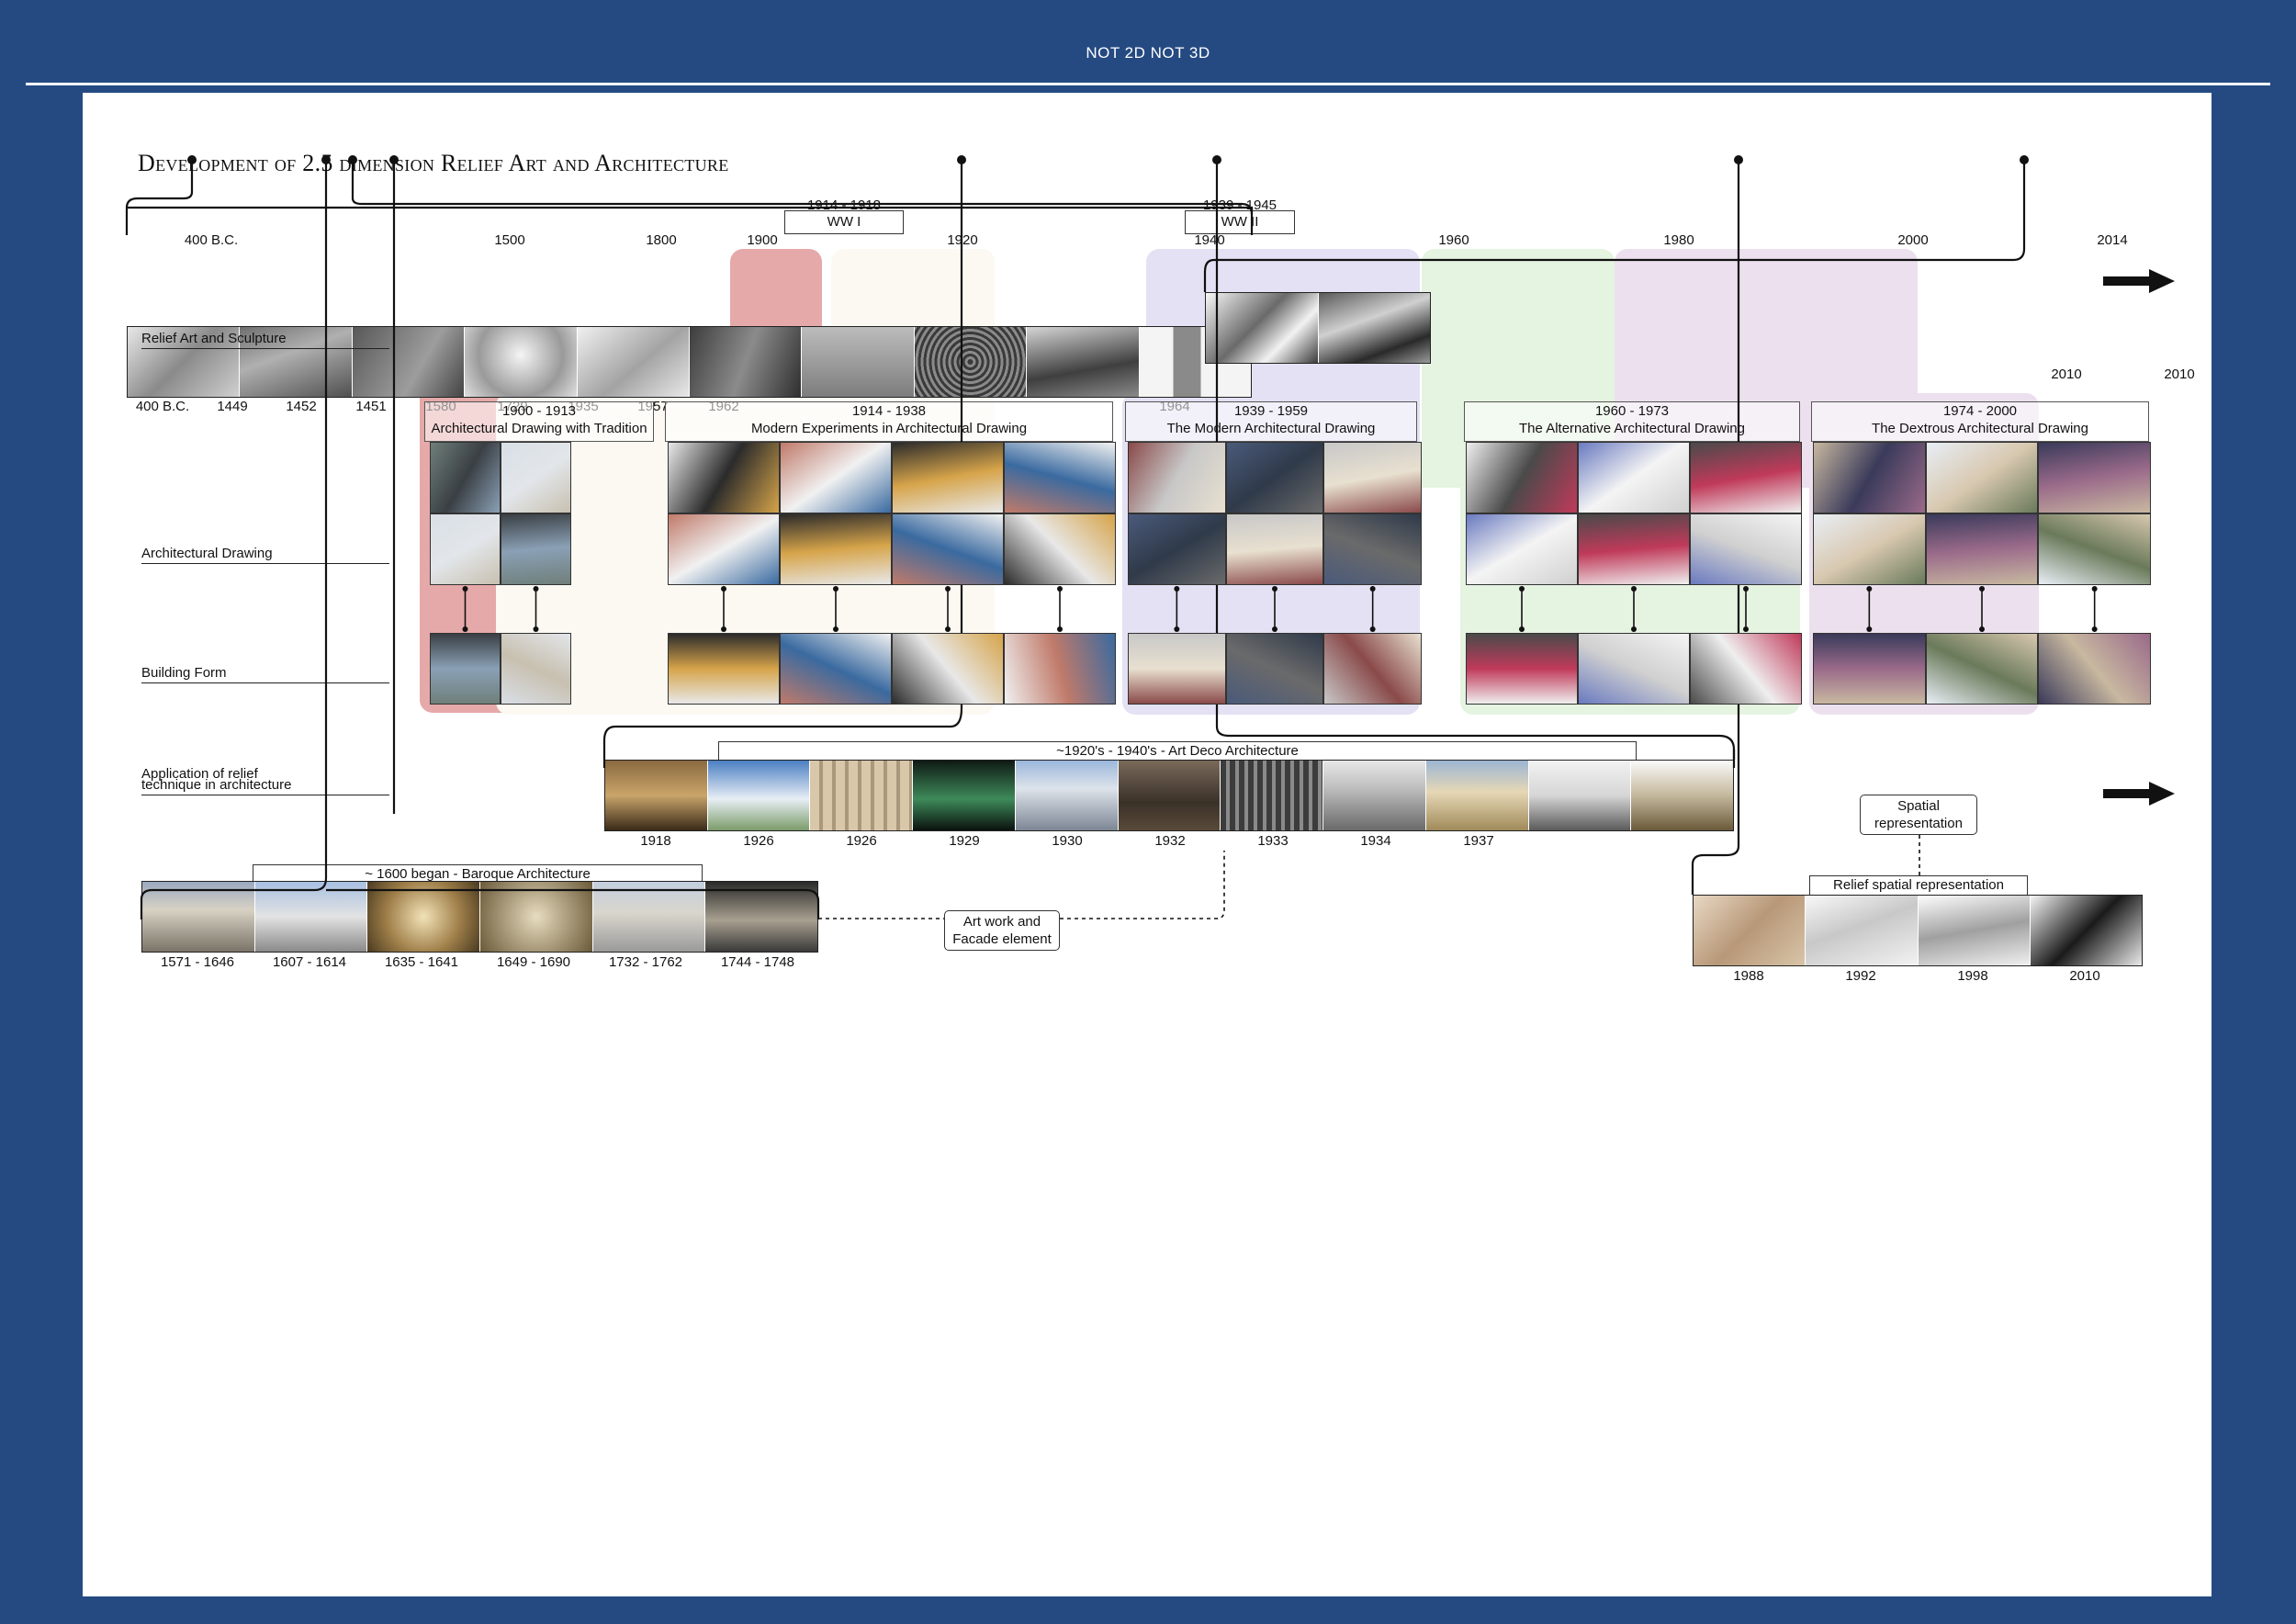 The height and width of the screenshot is (1624, 2296). What do you see at coordinates (1148, 84) in the screenshot?
I see `header-rule` at bounding box center [1148, 84].